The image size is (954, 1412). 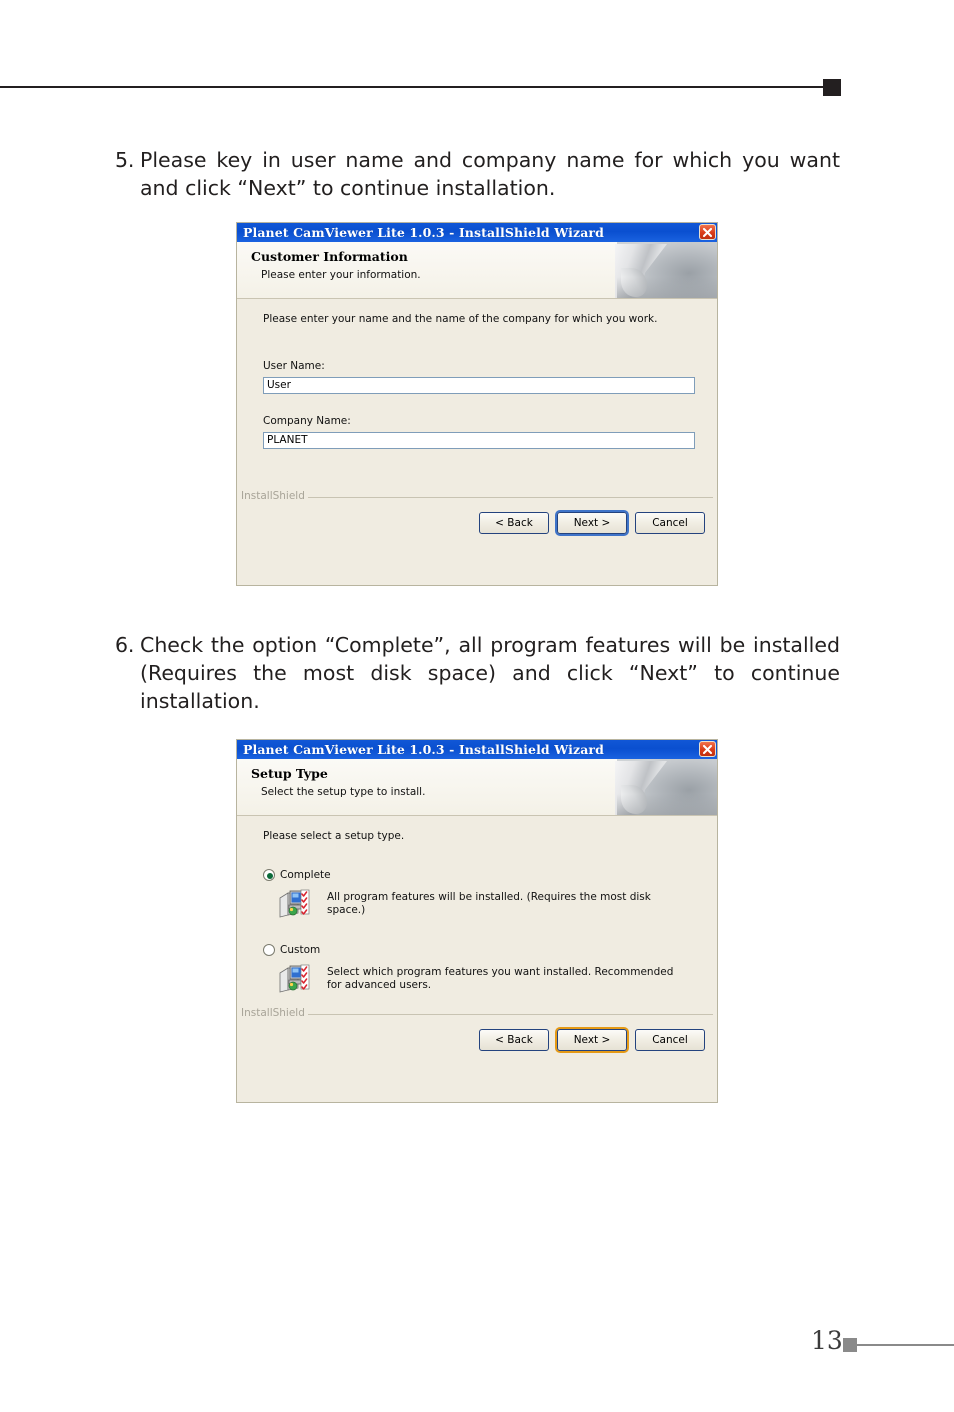 I want to click on dialog1-button-row: < Back Next > Cancel, so click(x=592, y=523).